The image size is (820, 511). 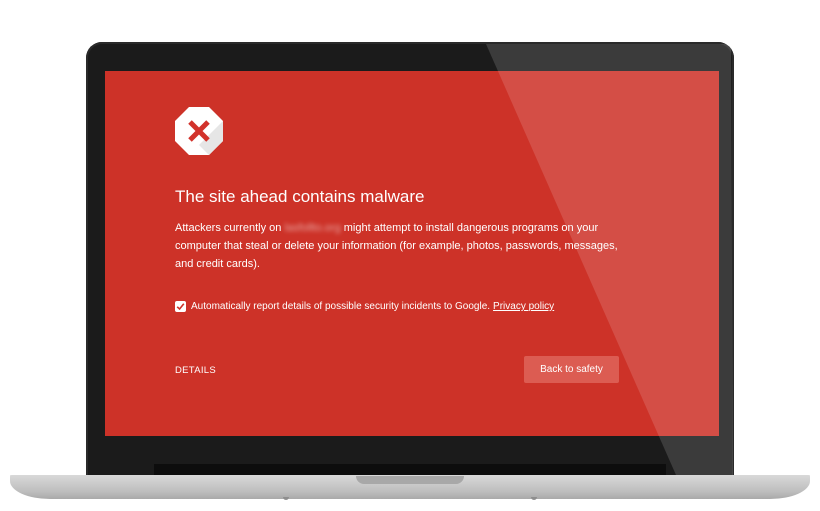 What do you see at coordinates (195, 370) in the screenshot?
I see `details-link: DETAILS` at bounding box center [195, 370].